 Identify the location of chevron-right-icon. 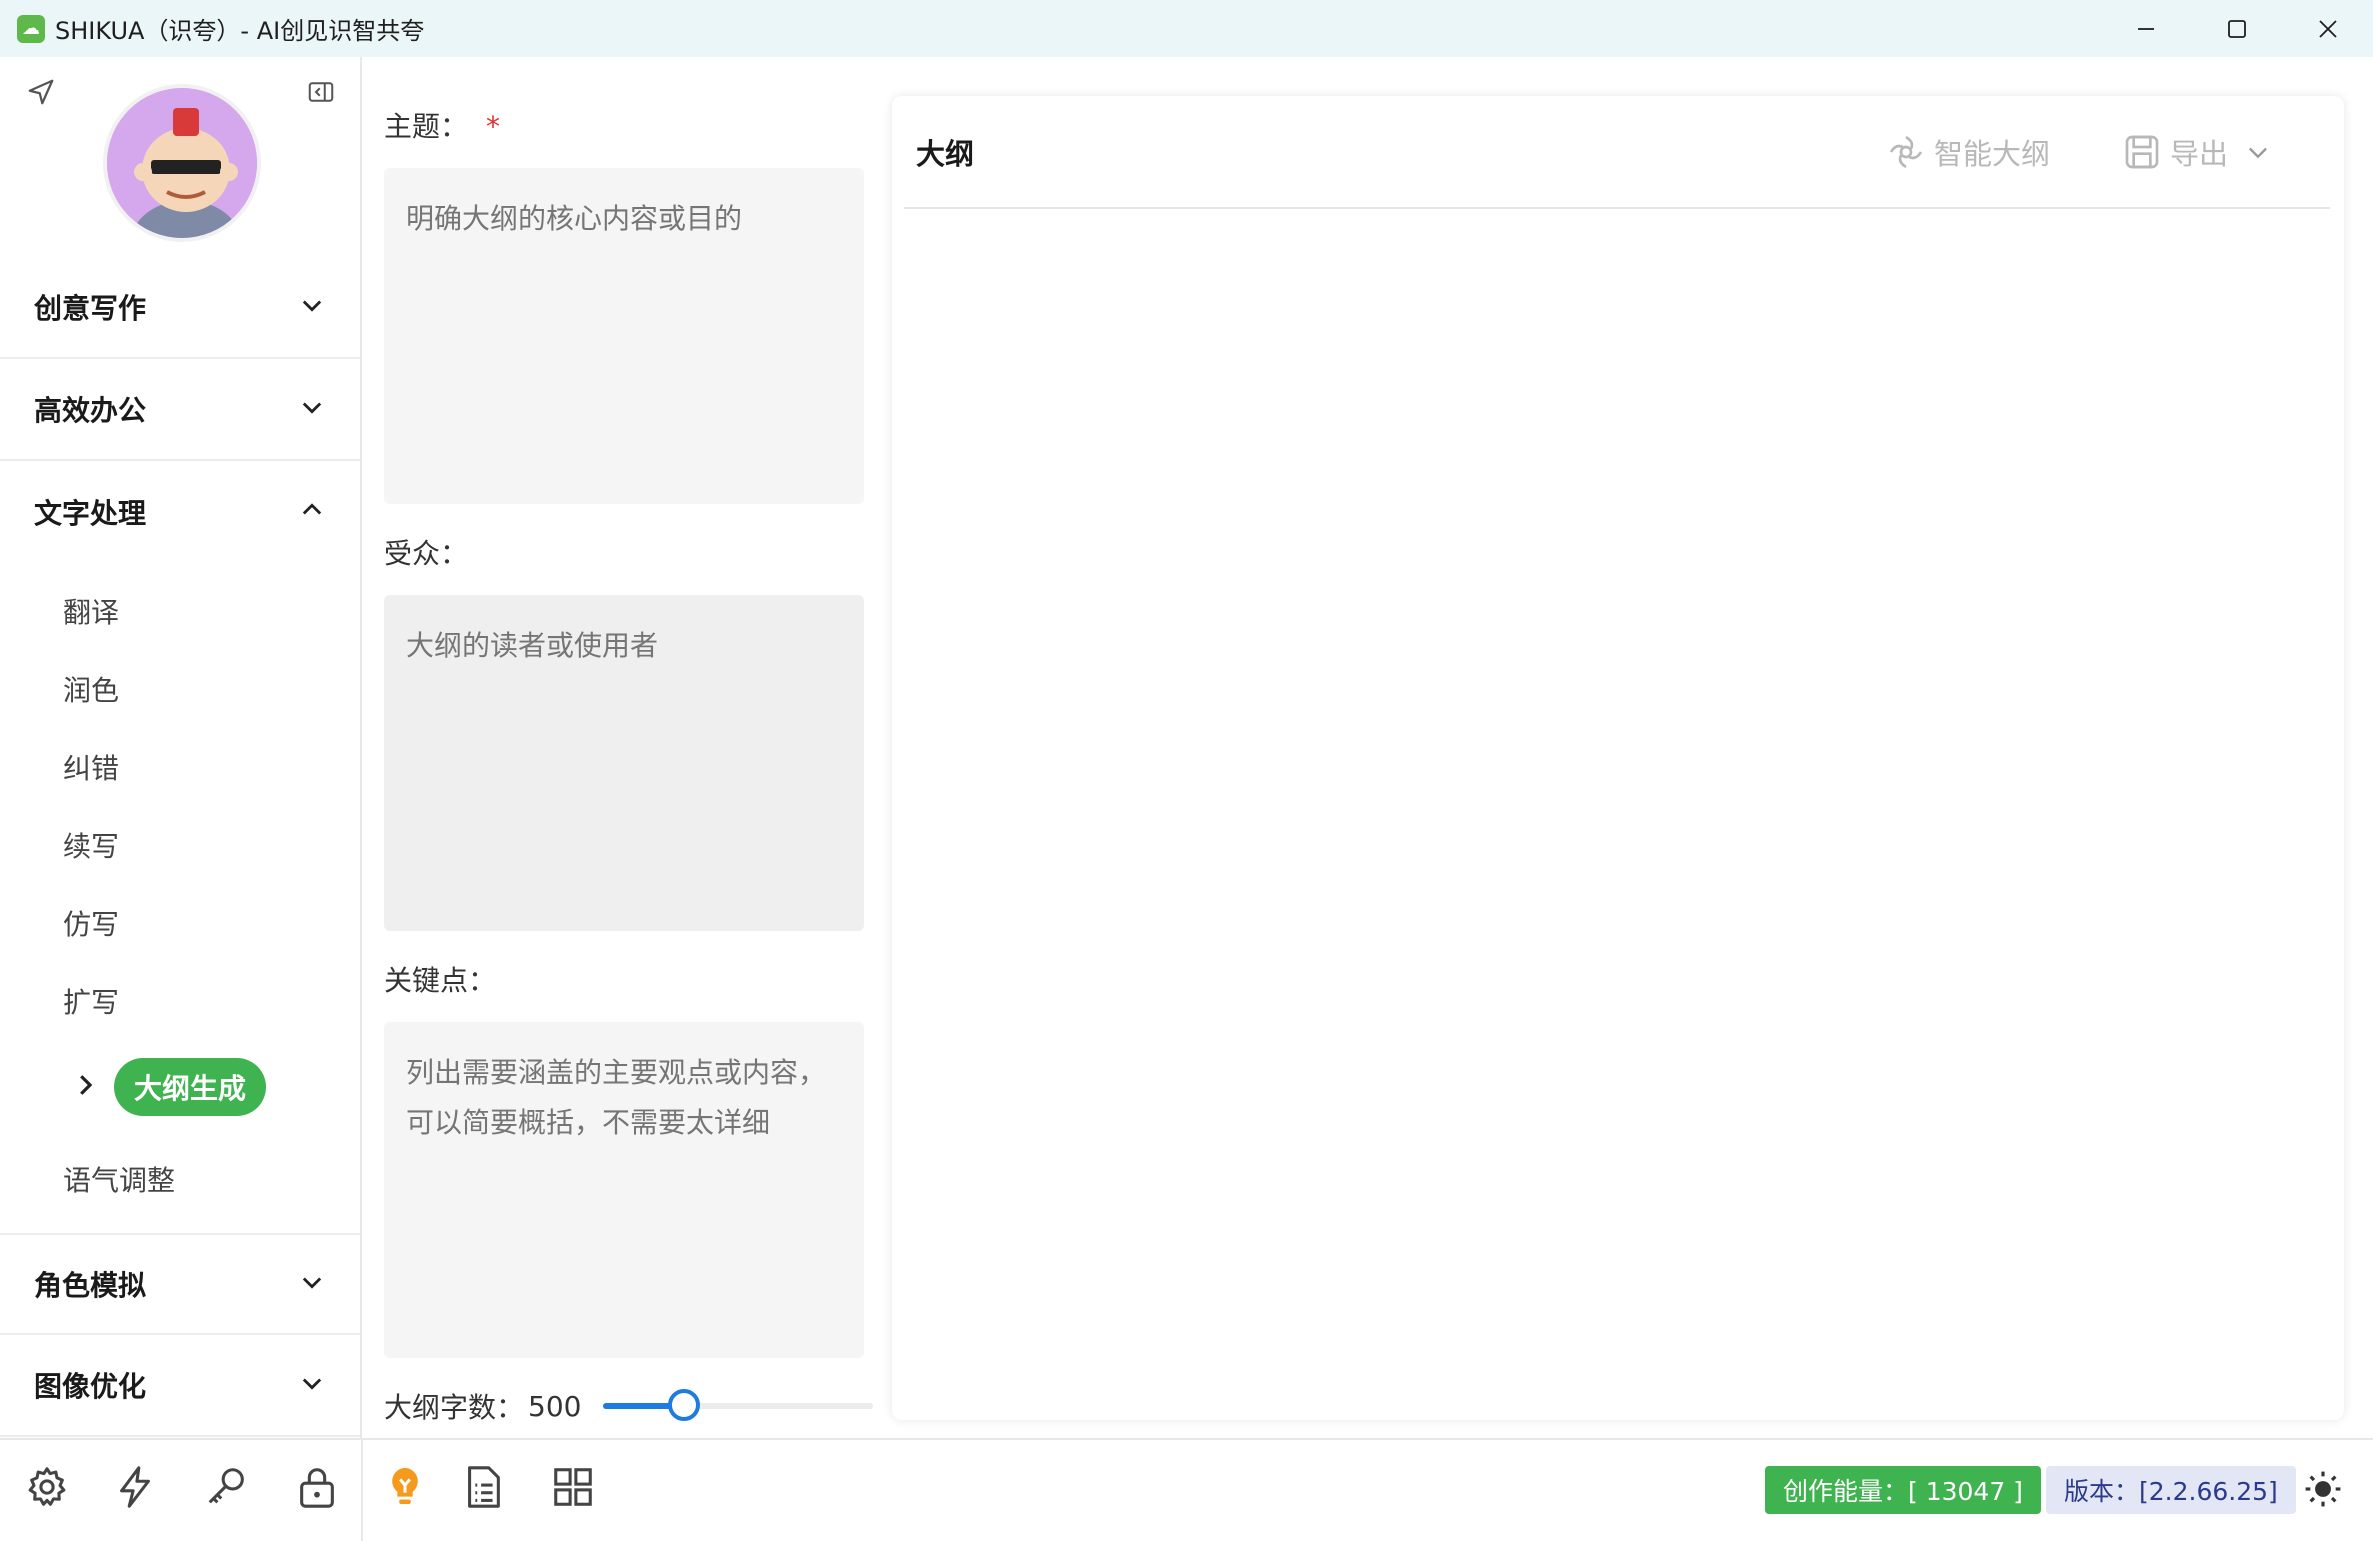
(85, 1087).